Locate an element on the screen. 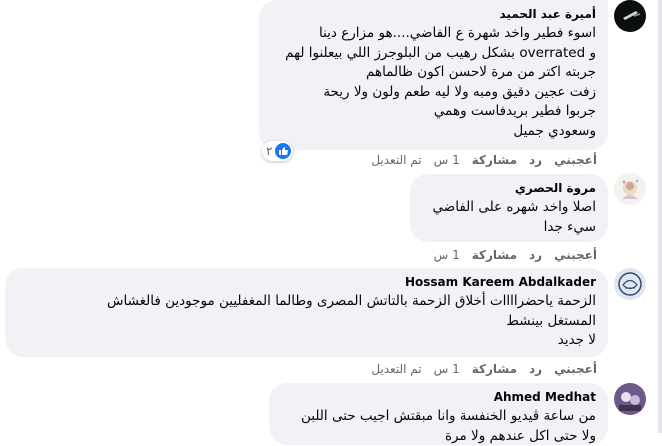  reaction-count: ٢ is located at coordinates (269, 151).